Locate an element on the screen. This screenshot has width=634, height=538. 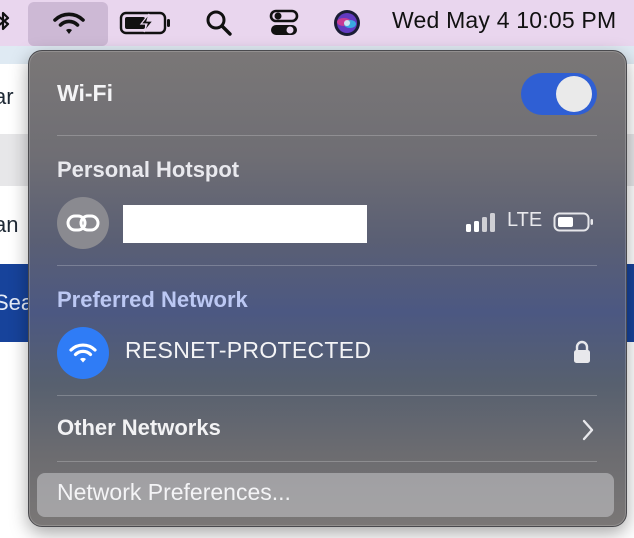
background-text-fragment: an is located at coordinates (9, 224).